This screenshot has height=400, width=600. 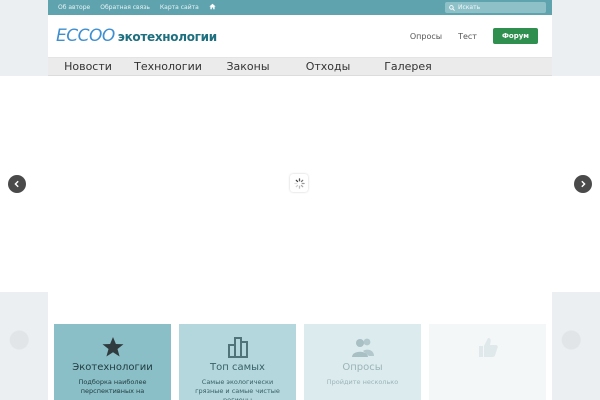 I want to click on users-icon, so click(x=362, y=347).